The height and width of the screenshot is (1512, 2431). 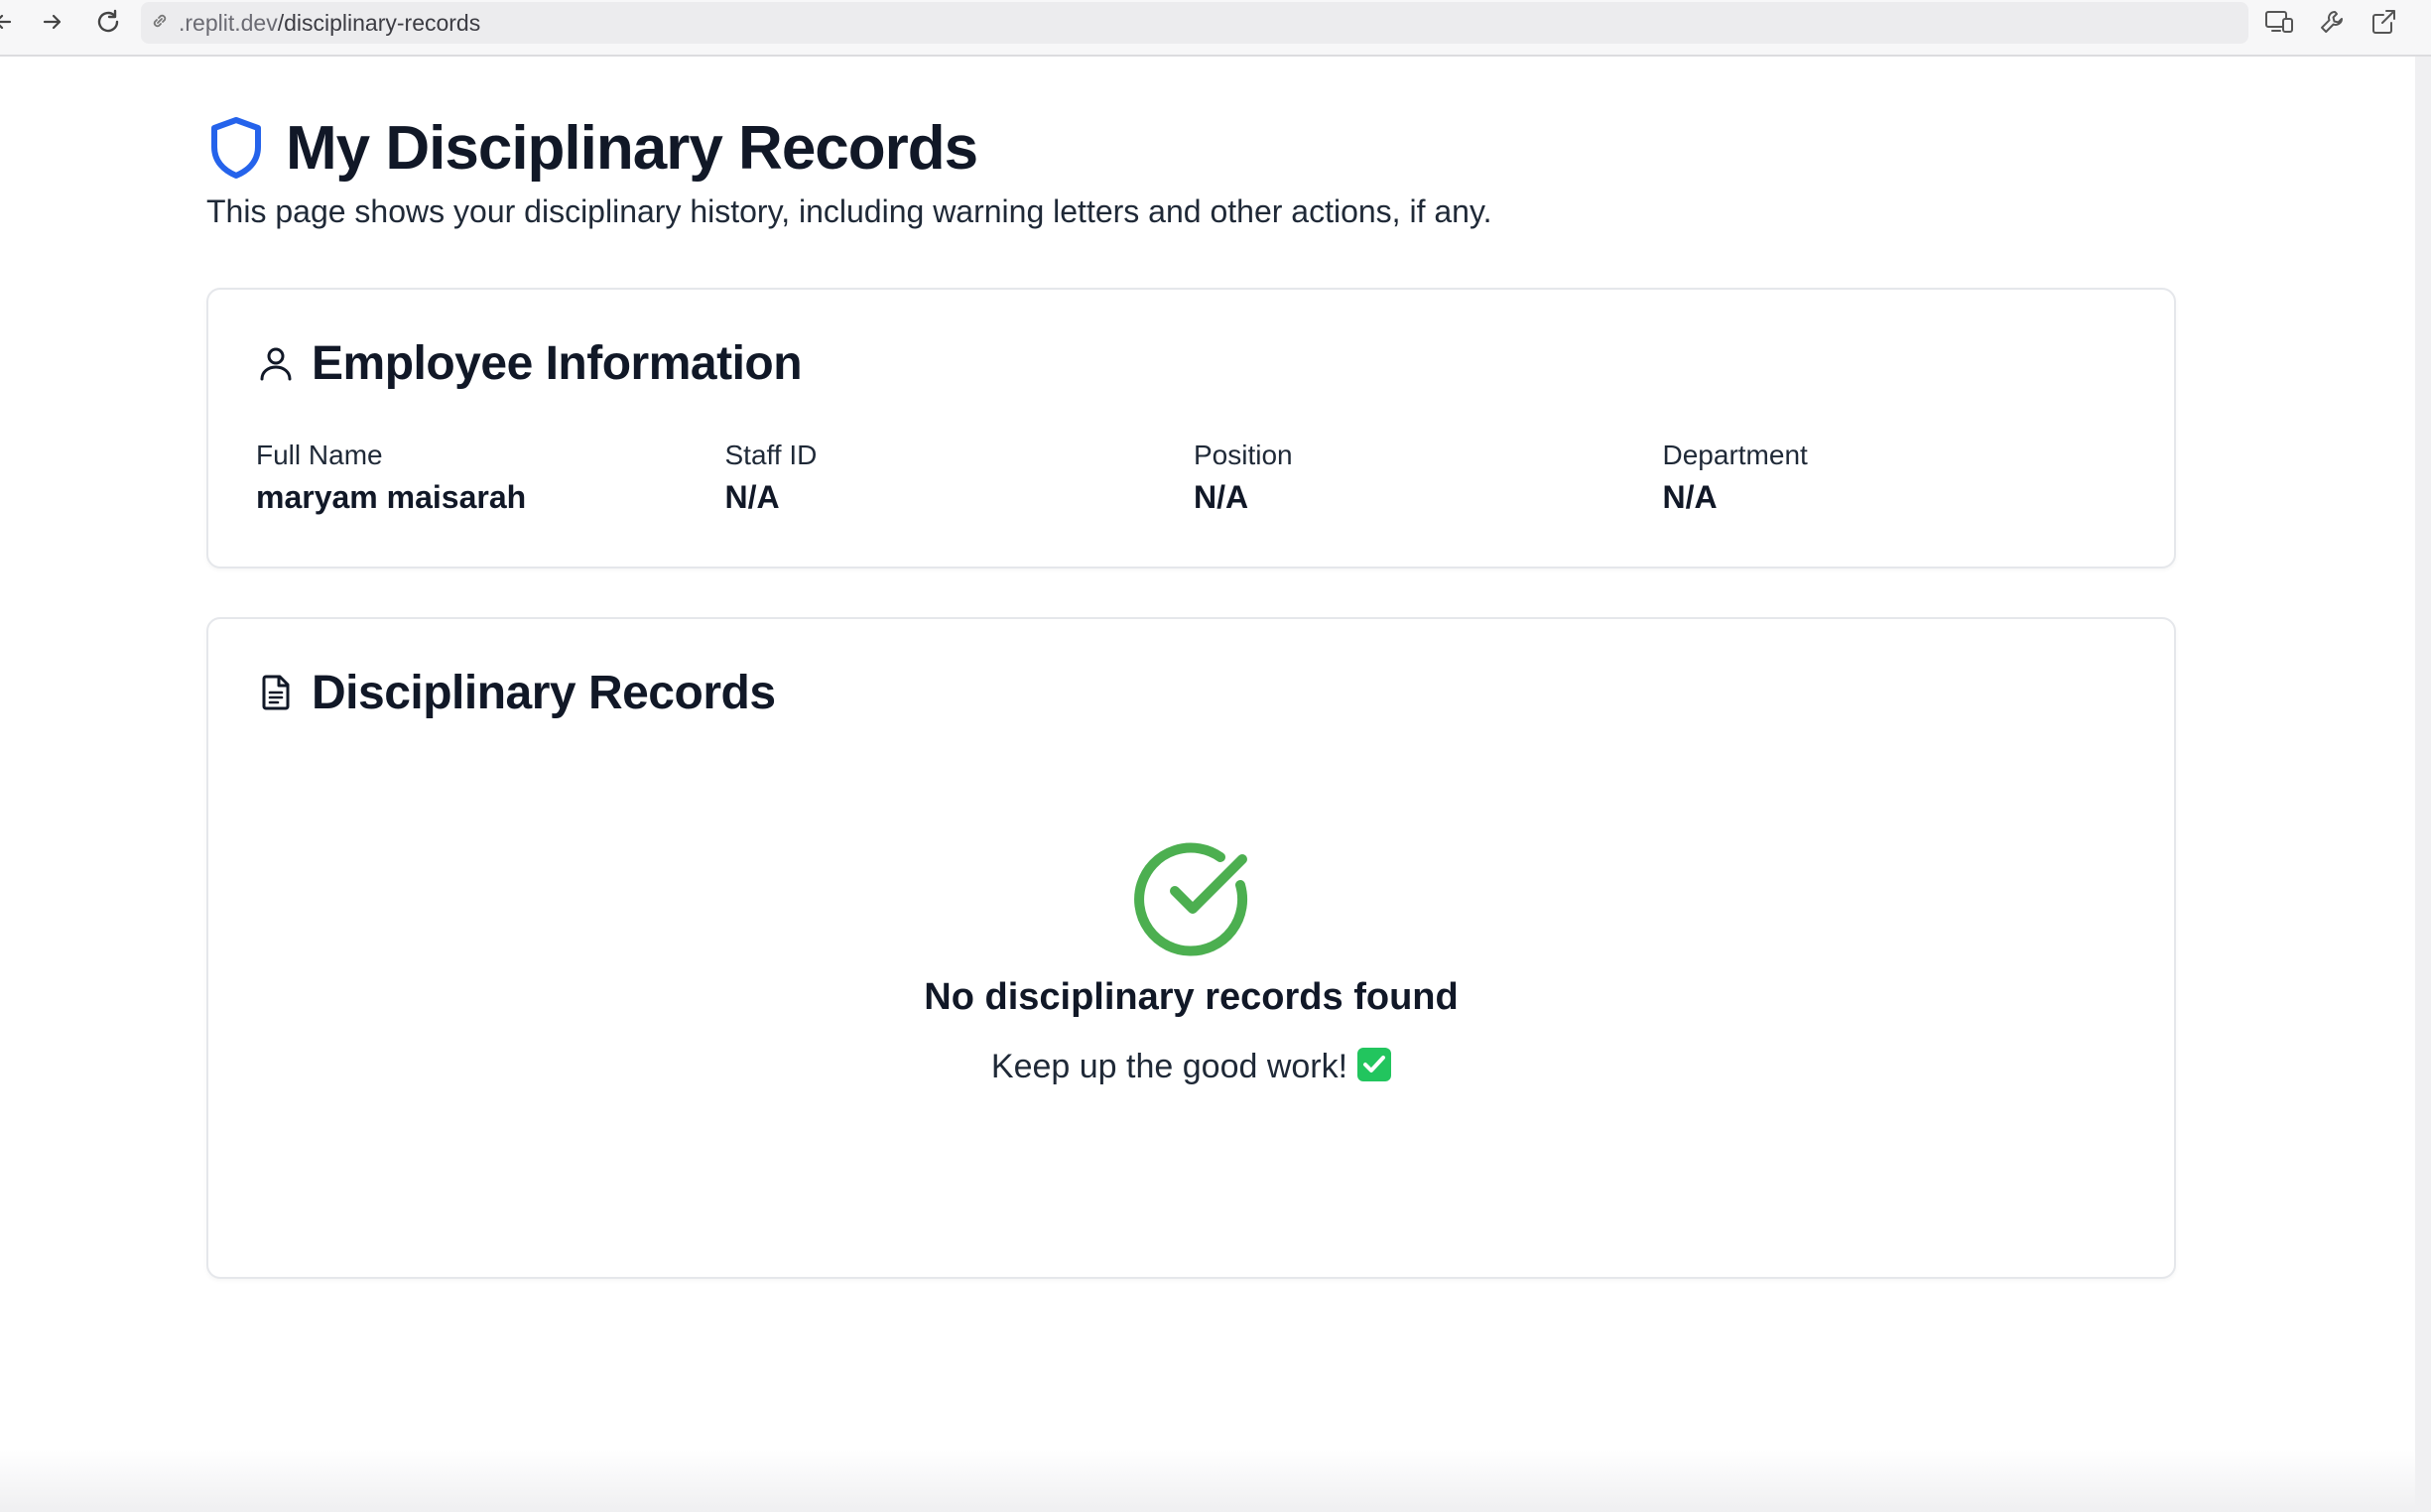 I want to click on field-label: Position, so click(x=1243, y=455).